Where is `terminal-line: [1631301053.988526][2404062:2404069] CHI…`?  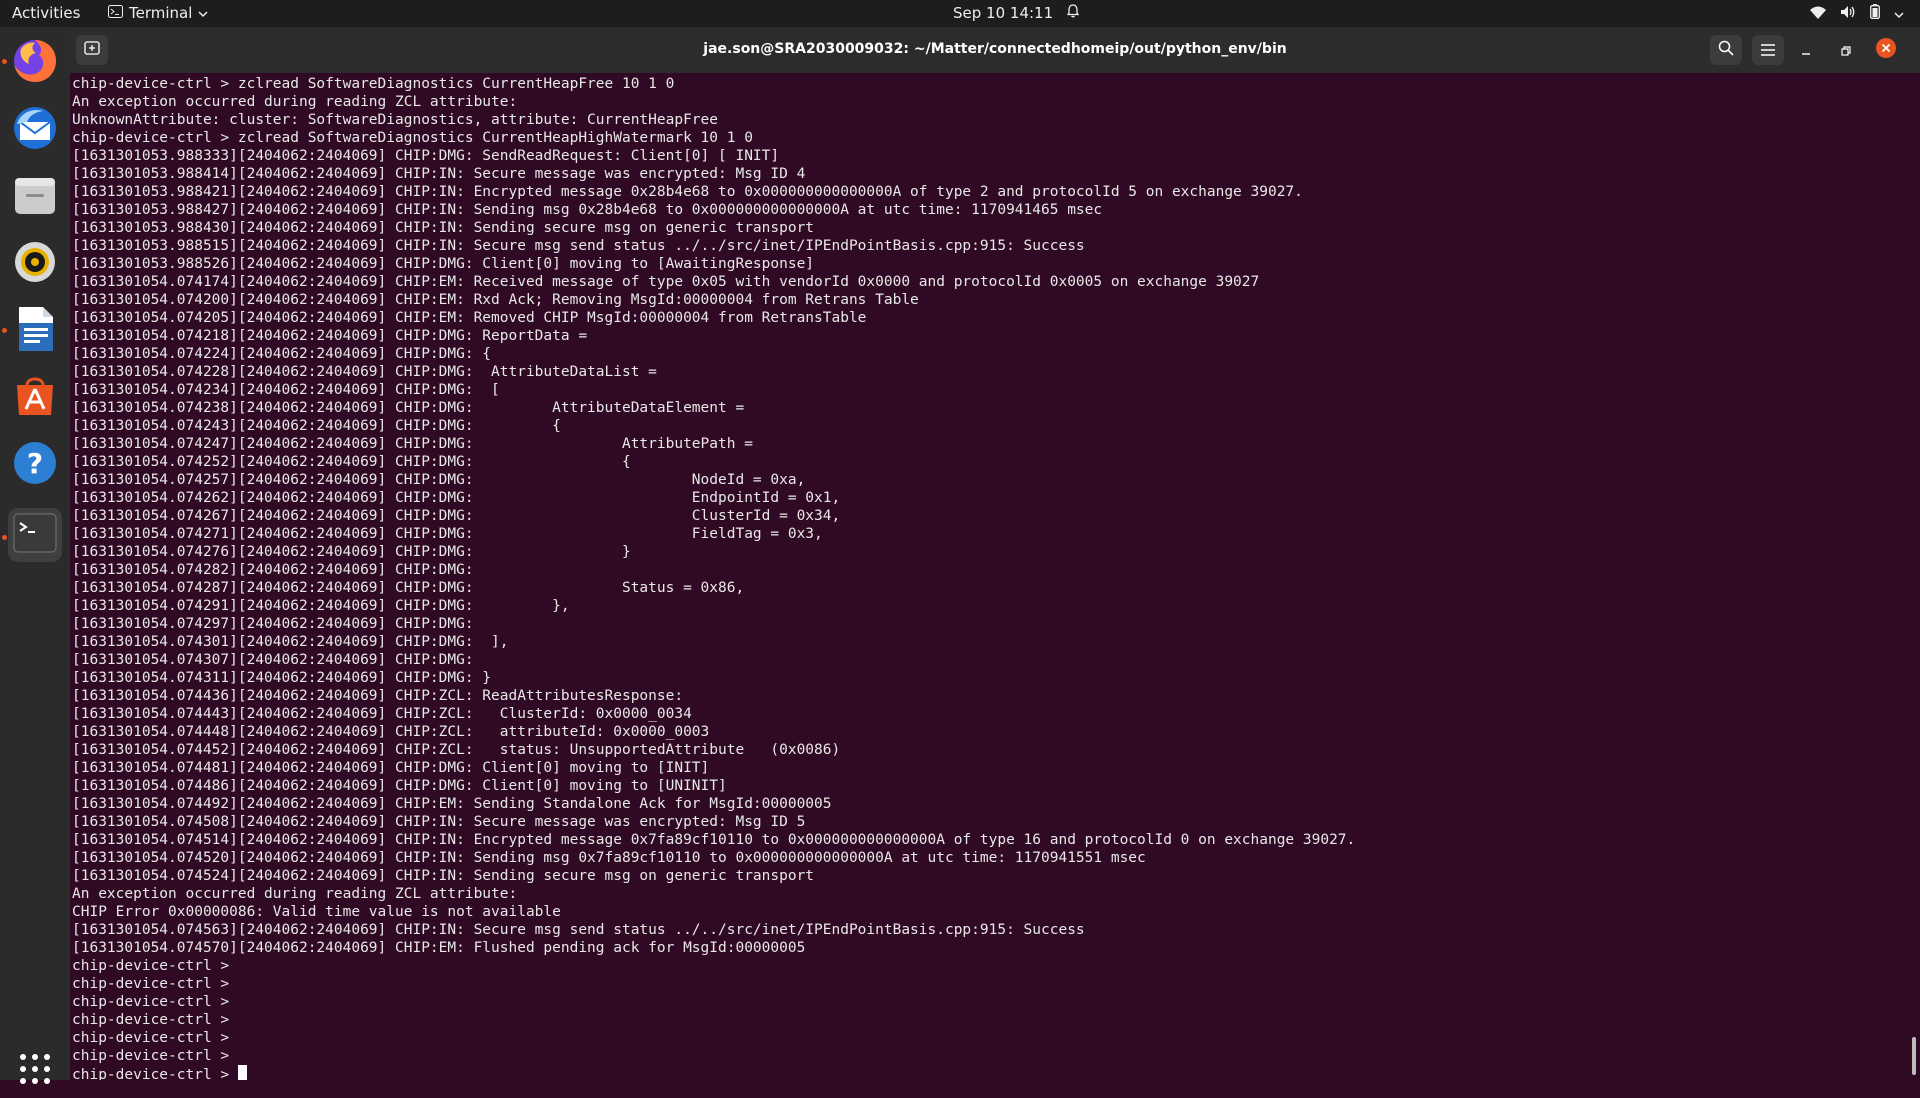
terminal-line: [1631301053.988526][2404062:2404069] CHI… is located at coordinates (443, 264).